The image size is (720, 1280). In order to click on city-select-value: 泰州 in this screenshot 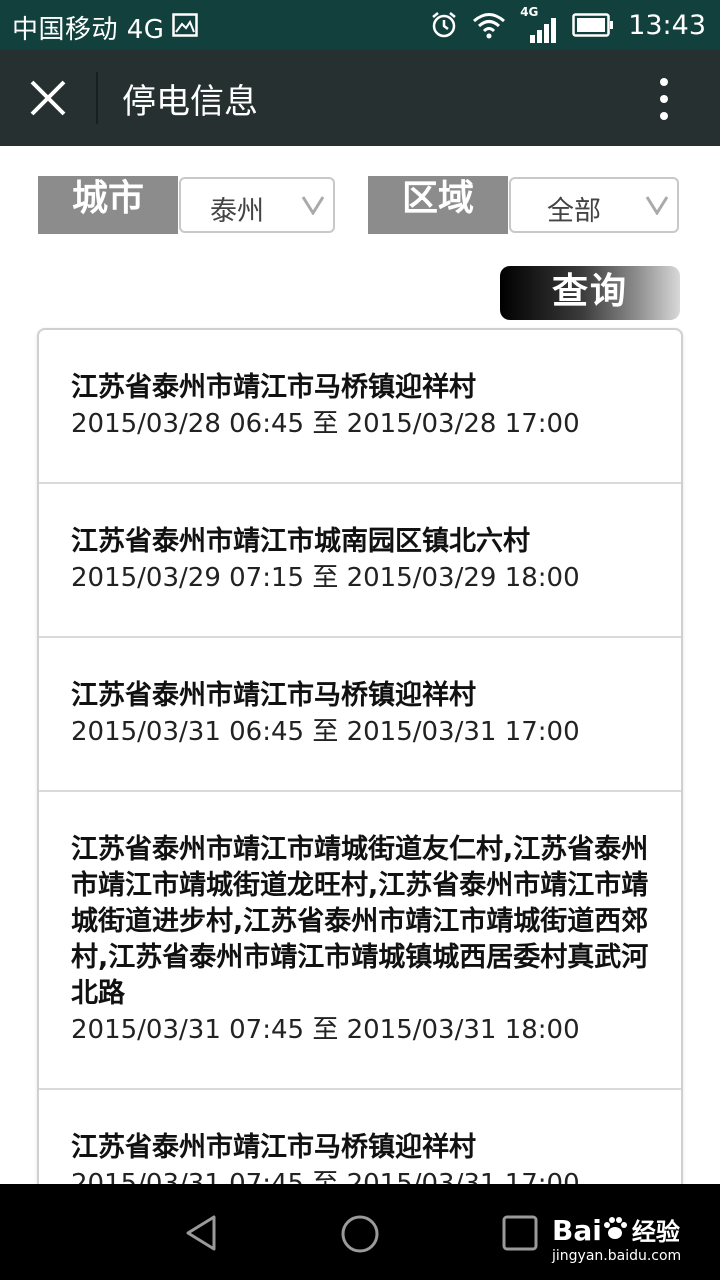, I will do `click(237, 211)`.